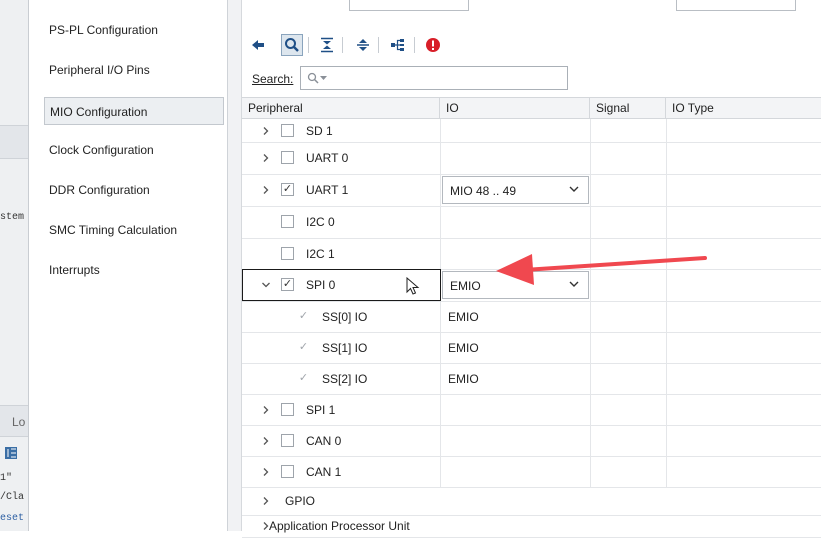 The width and height of the screenshot is (821, 538). I want to click on background-app-panel: stem Lo 1" /Cla eset, so click(14, 265).